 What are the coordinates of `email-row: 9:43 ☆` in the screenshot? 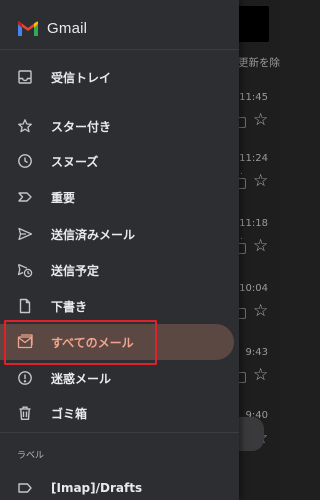 It's located at (258, 367).